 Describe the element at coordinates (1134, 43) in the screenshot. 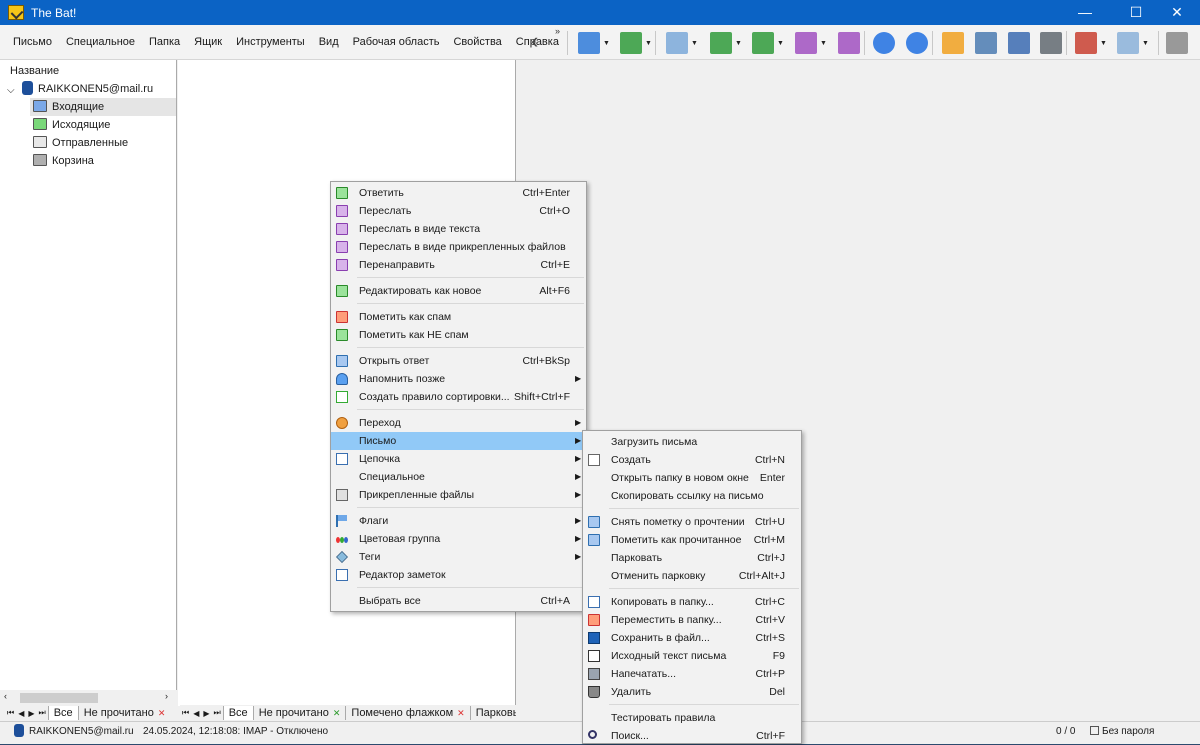

I see `toolbar-button-copy-to-folder: ▼` at that location.